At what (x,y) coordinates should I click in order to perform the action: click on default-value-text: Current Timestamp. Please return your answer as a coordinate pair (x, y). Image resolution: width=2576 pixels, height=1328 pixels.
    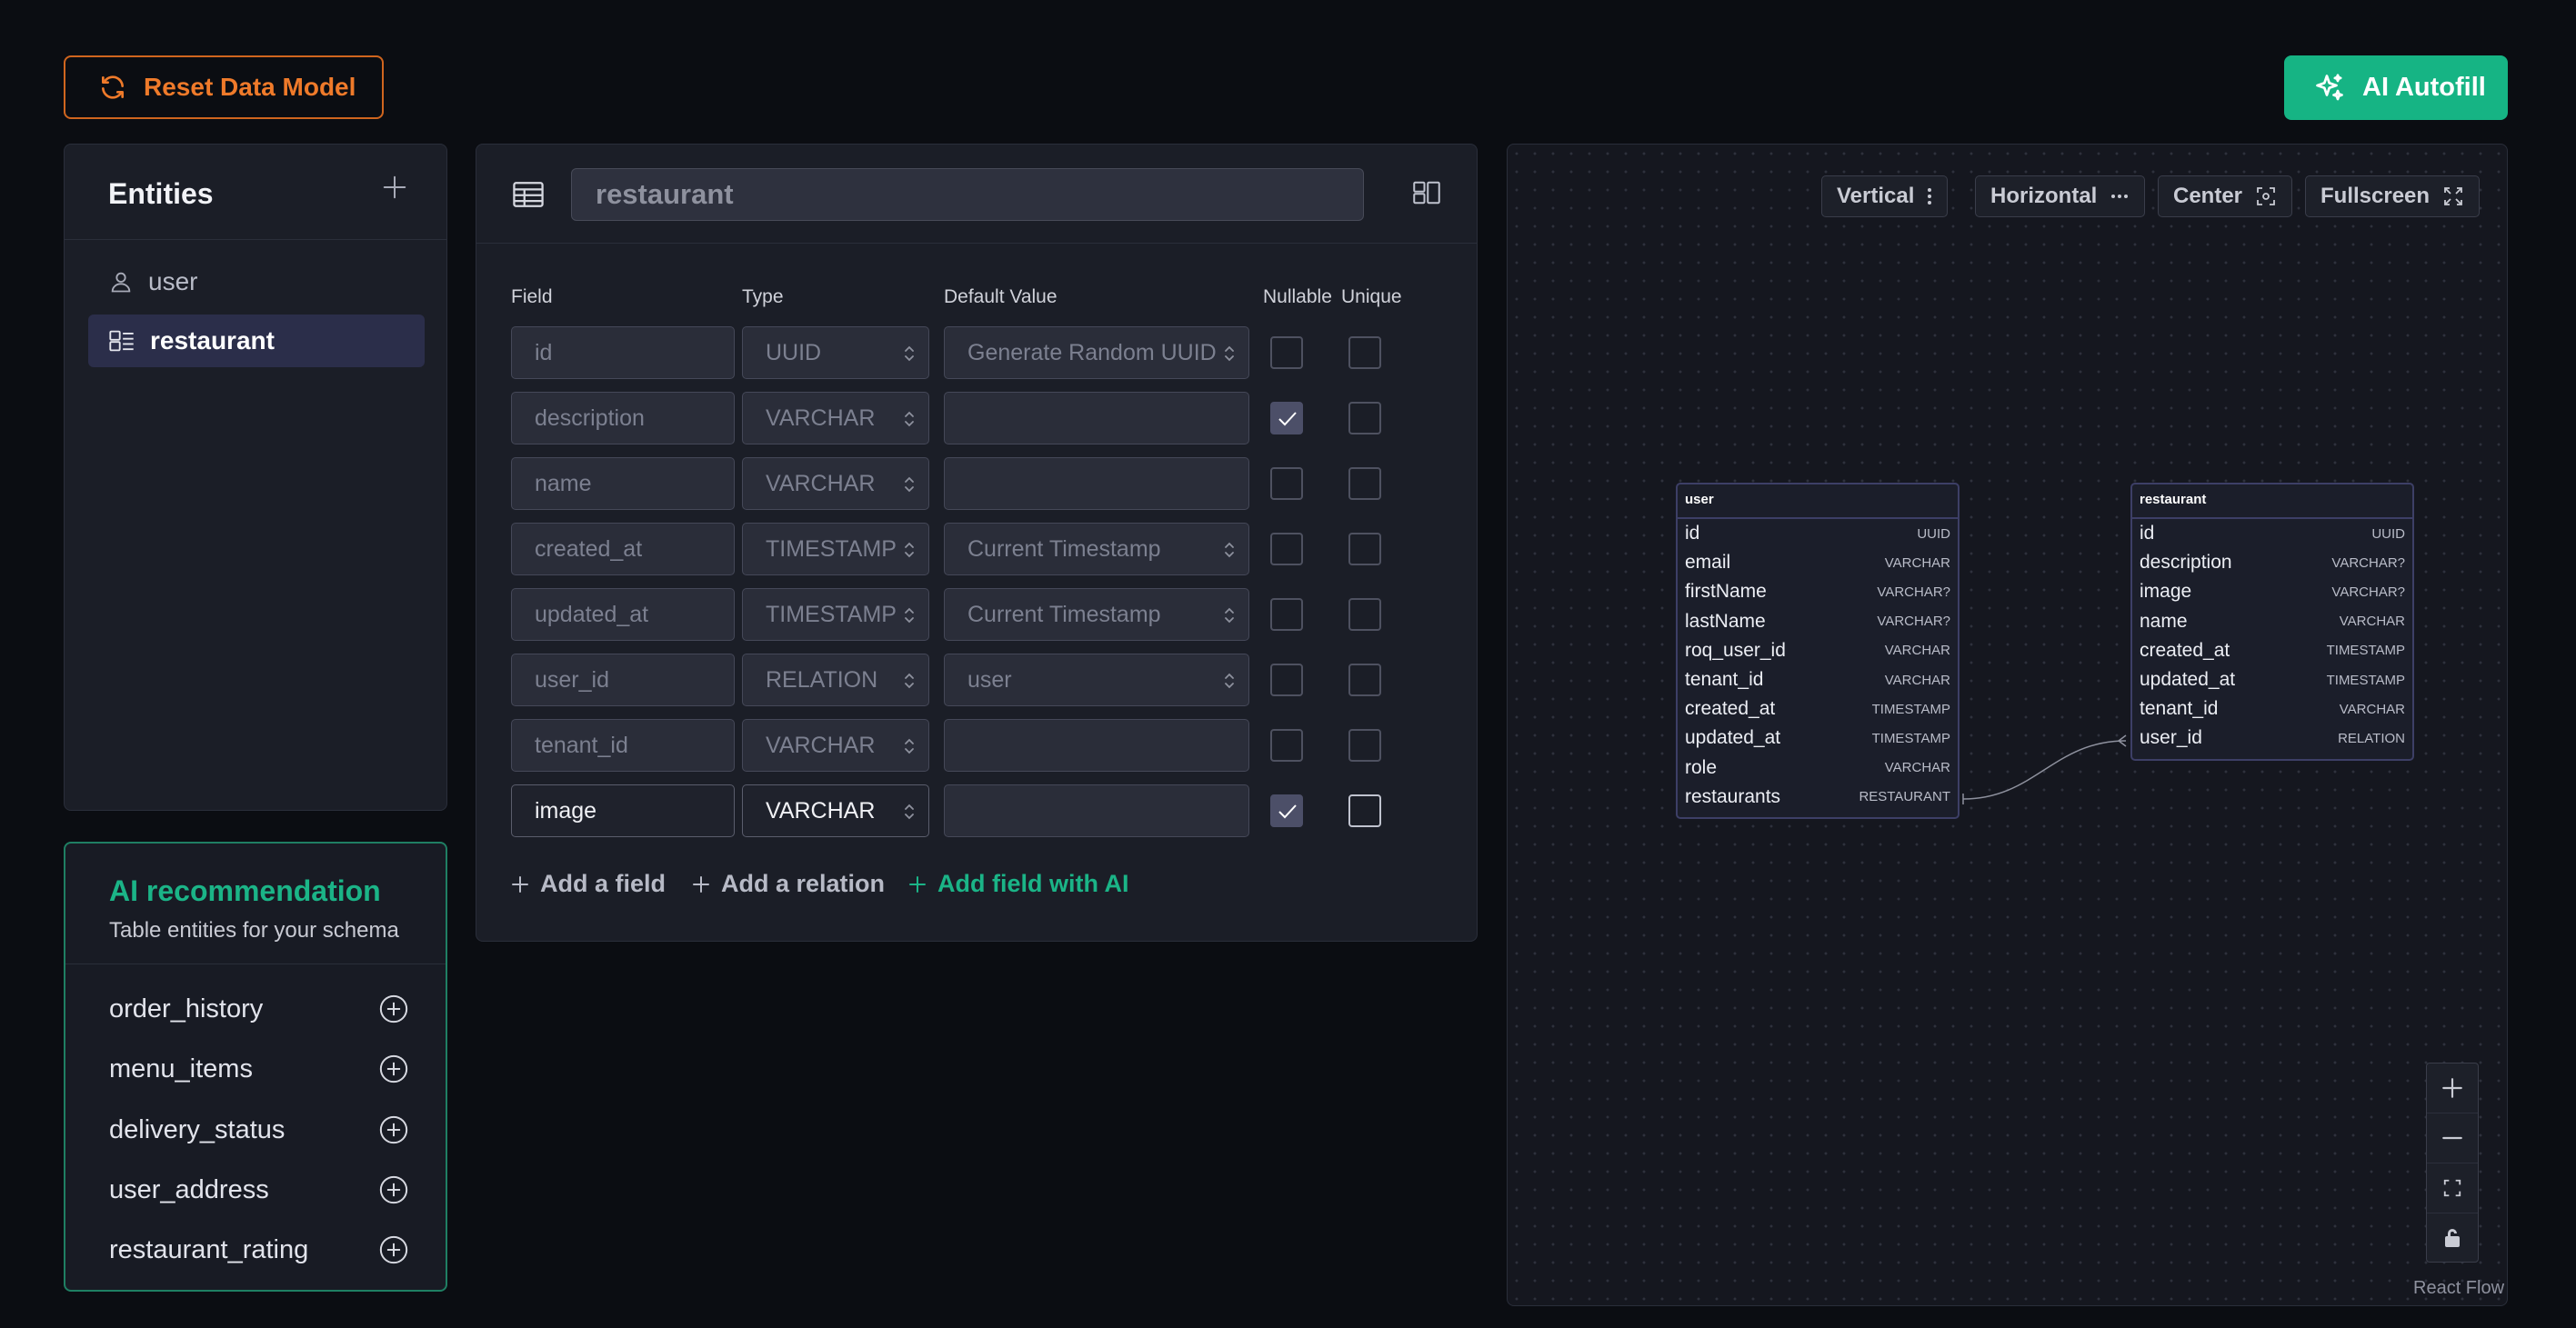
    Looking at the image, I should click on (1064, 549).